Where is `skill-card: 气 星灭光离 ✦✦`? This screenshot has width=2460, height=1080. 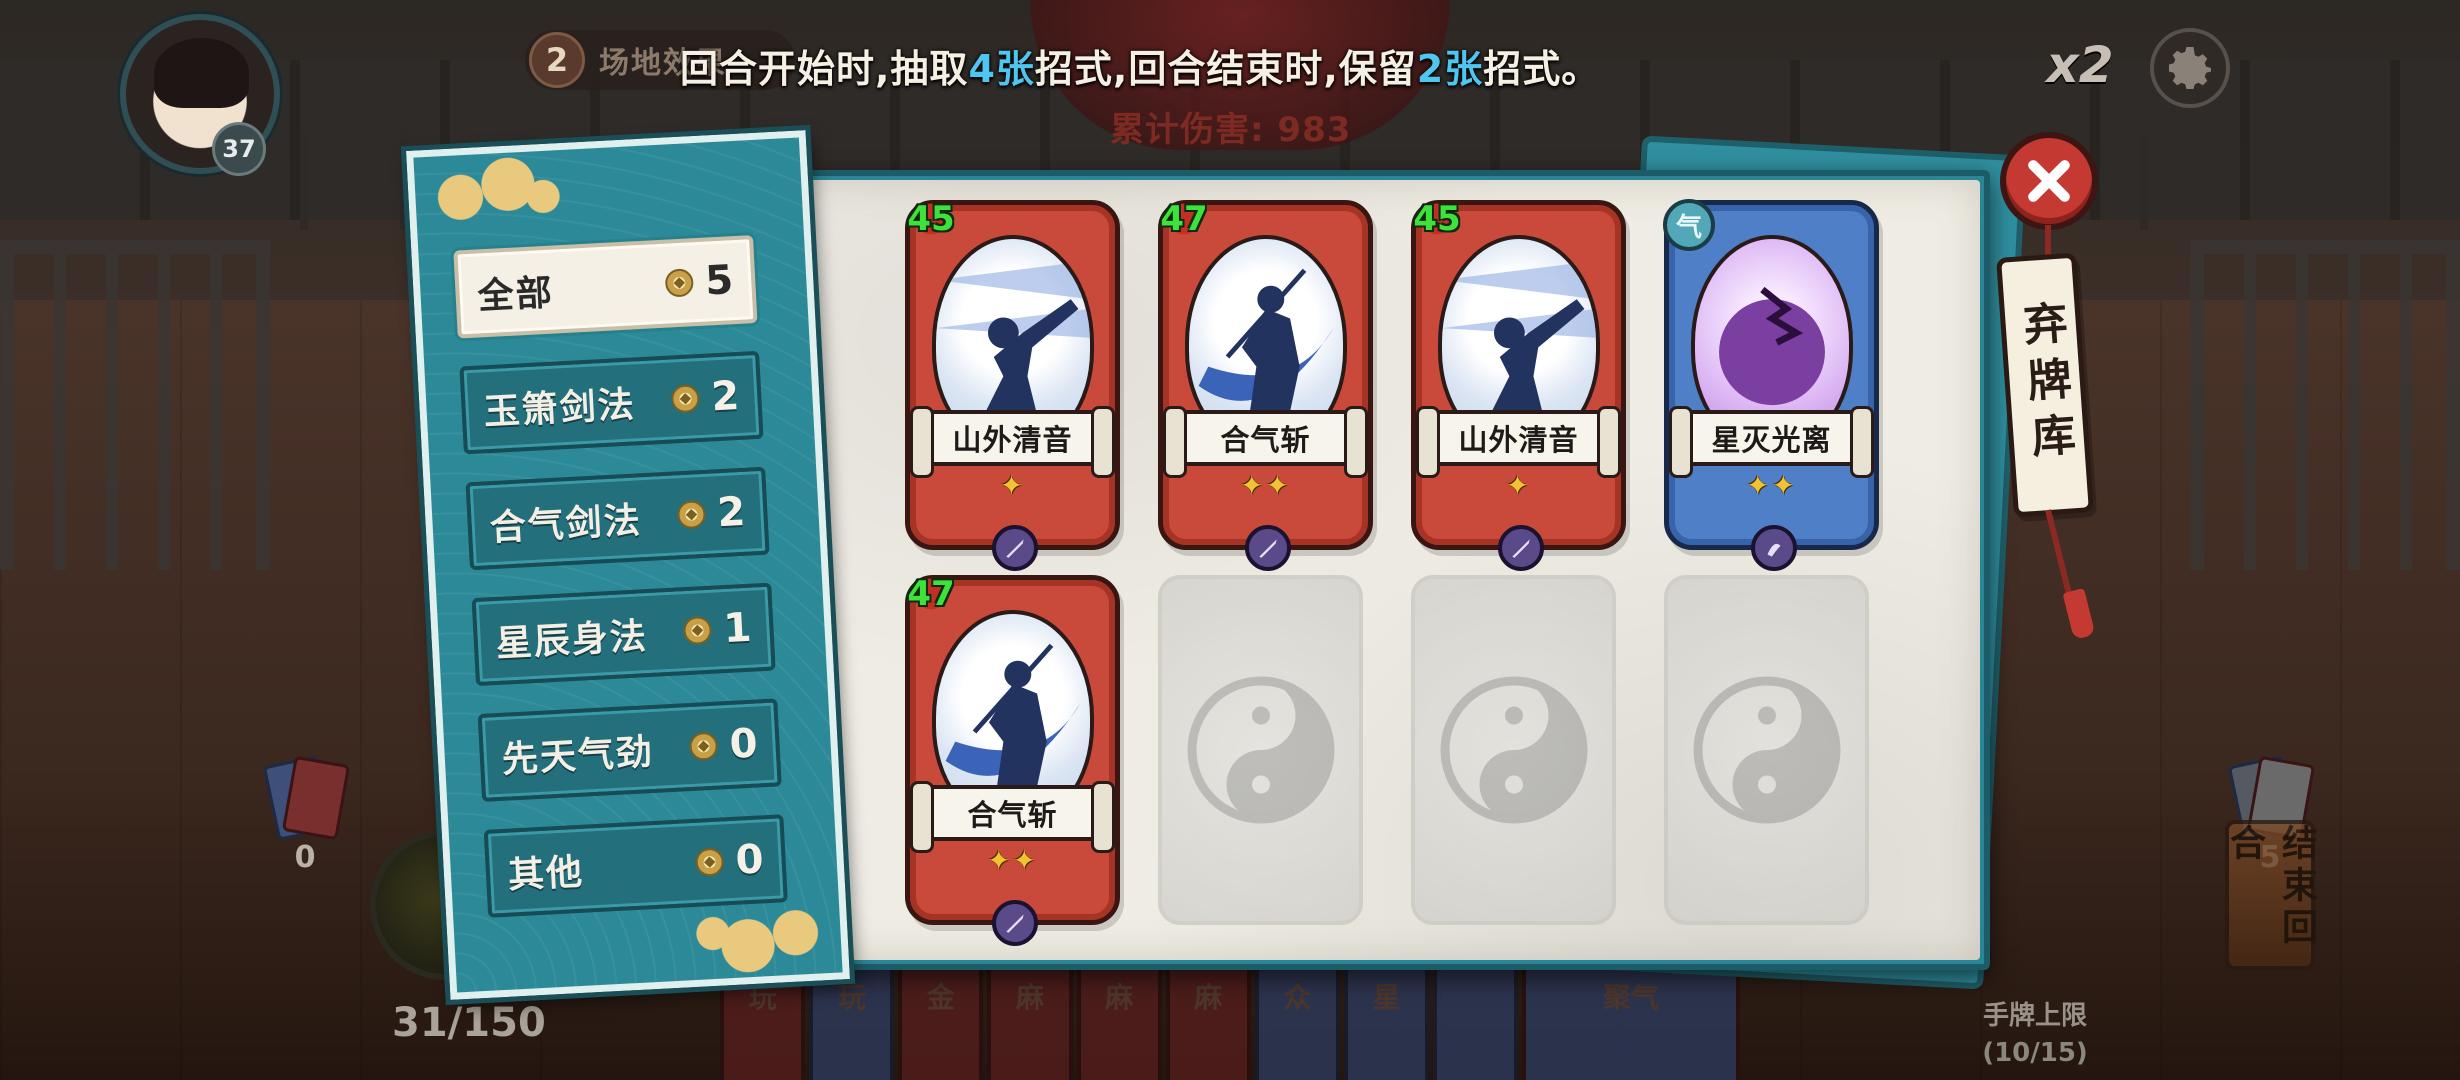
skill-card: 气 星灭光离 ✦✦ is located at coordinates (1771, 385).